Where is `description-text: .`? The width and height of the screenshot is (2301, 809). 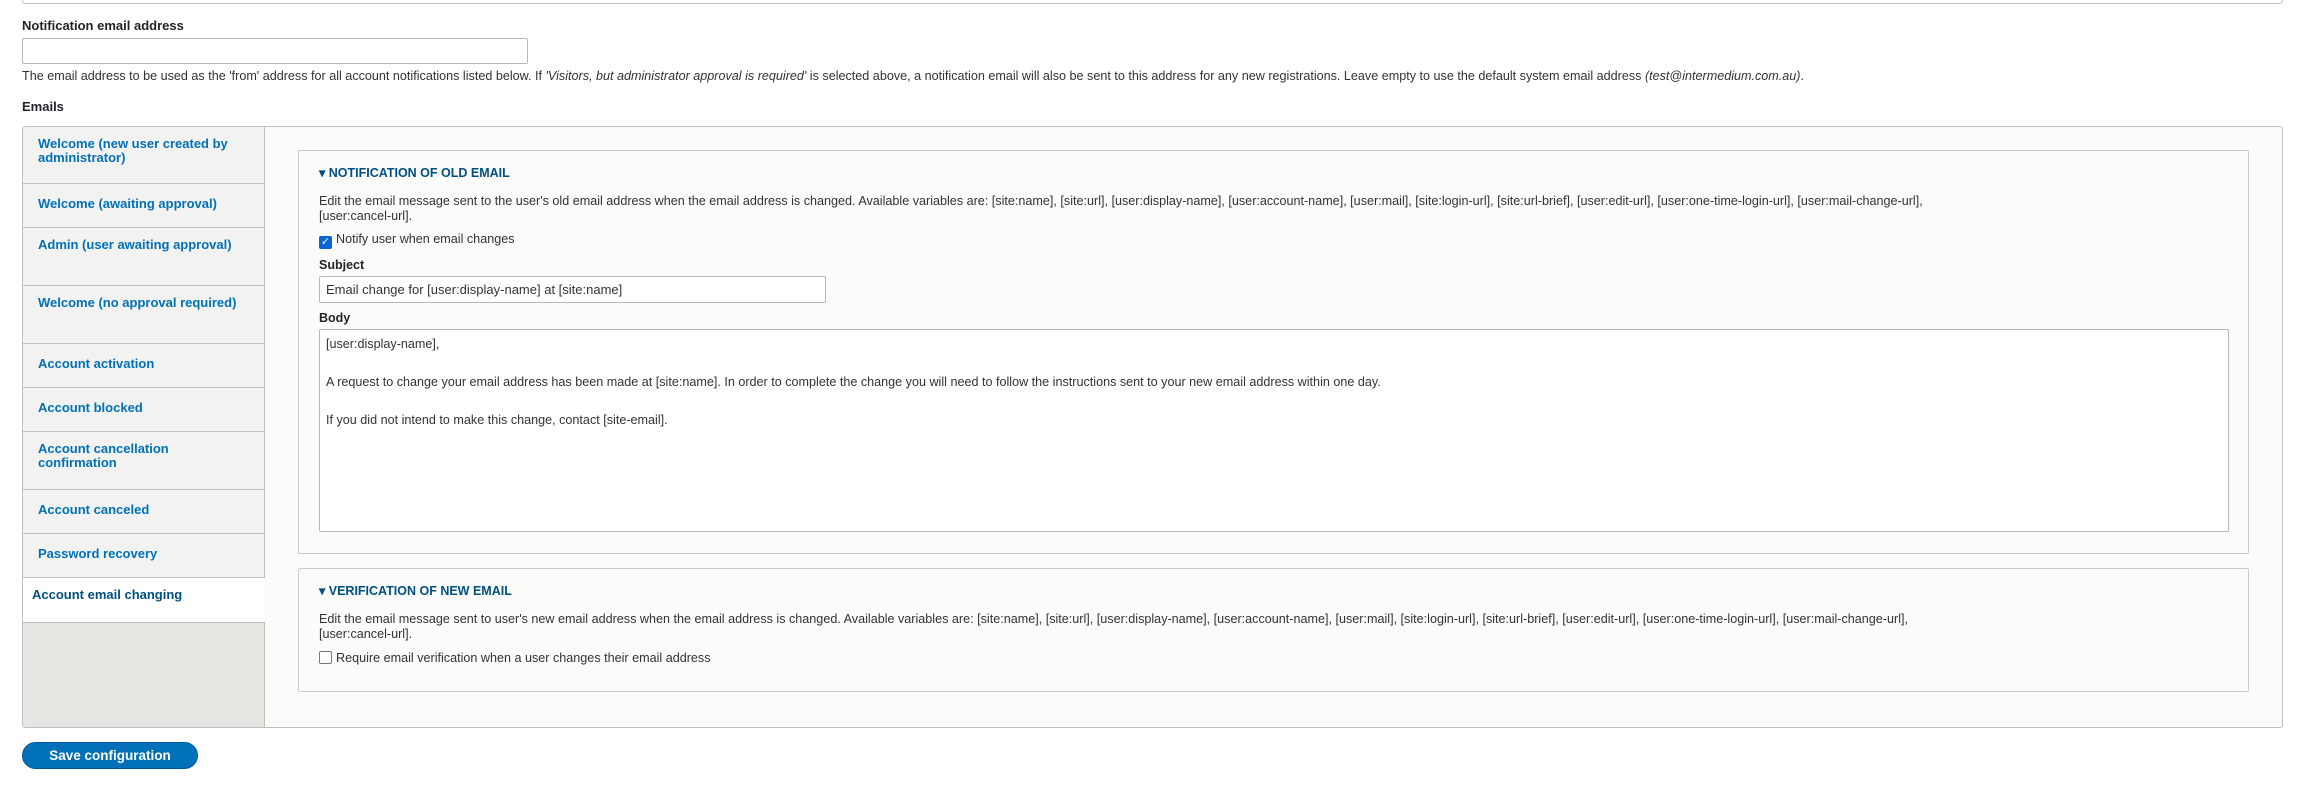
description-text: . is located at coordinates (1802, 76).